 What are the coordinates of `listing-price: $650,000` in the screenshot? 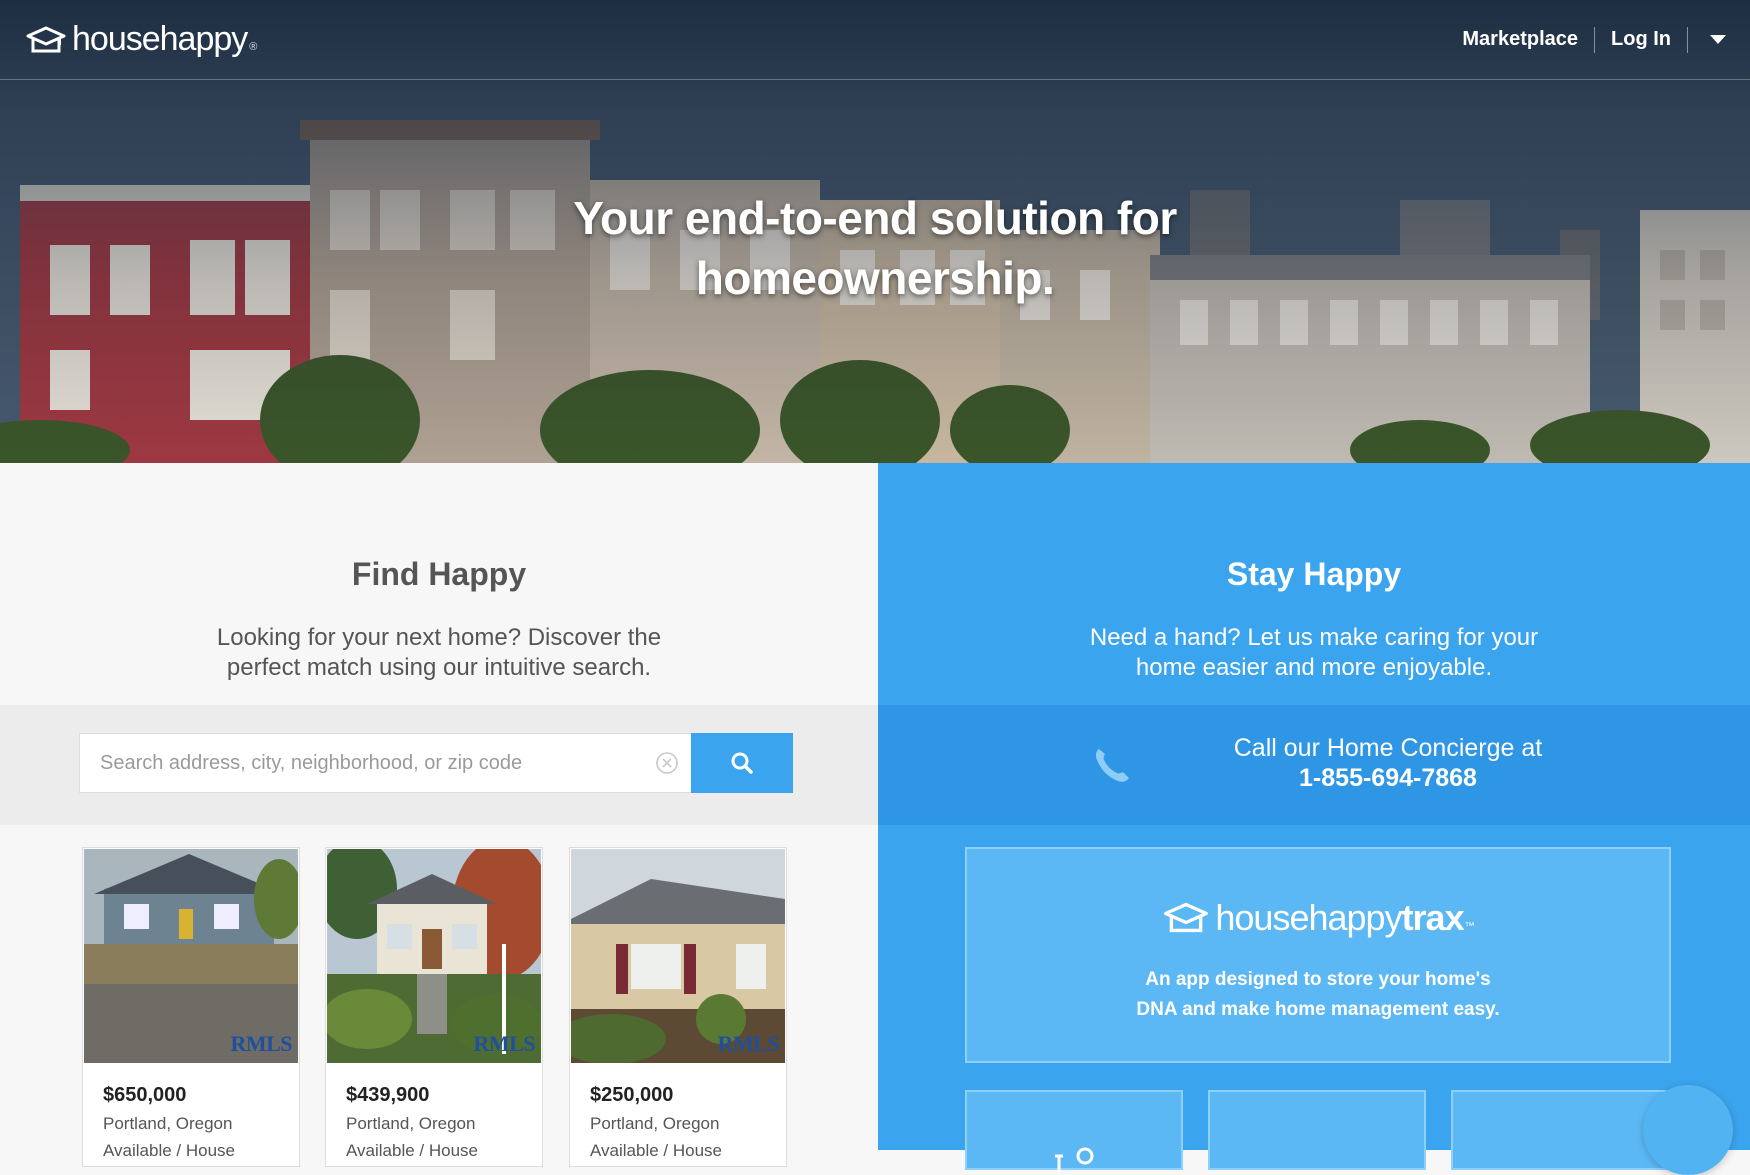 It's located at (145, 1095).